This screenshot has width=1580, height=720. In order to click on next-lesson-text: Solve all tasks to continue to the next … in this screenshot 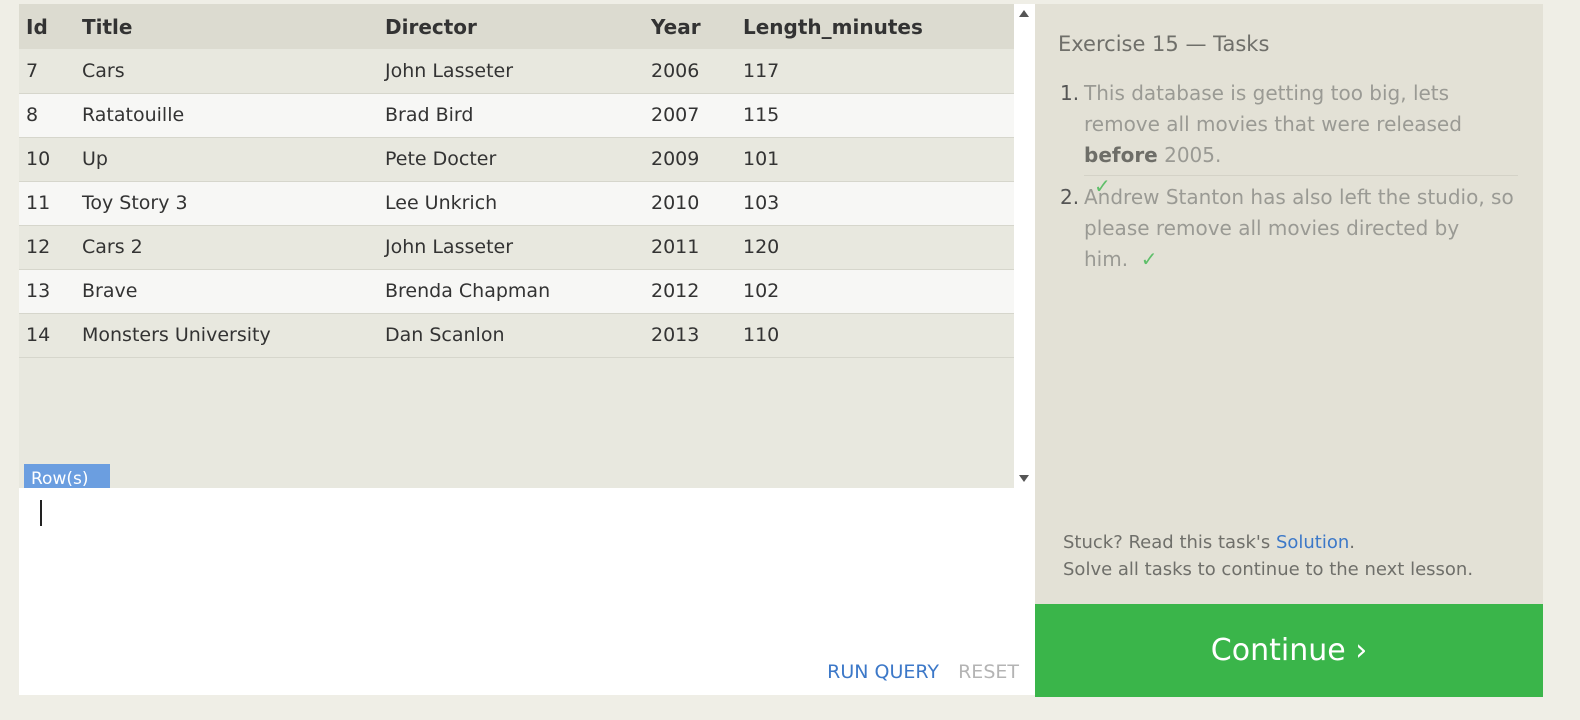, I will do `click(1268, 569)`.